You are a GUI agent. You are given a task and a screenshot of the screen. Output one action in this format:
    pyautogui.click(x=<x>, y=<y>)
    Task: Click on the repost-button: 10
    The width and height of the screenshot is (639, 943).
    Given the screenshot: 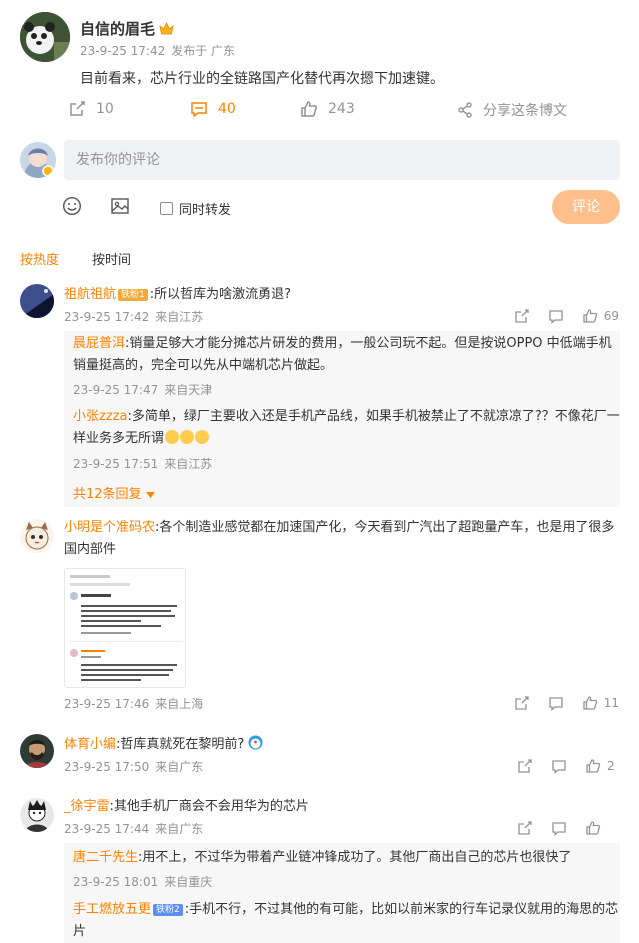 What is the action you would take?
    pyautogui.click(x=91, y=109)
    